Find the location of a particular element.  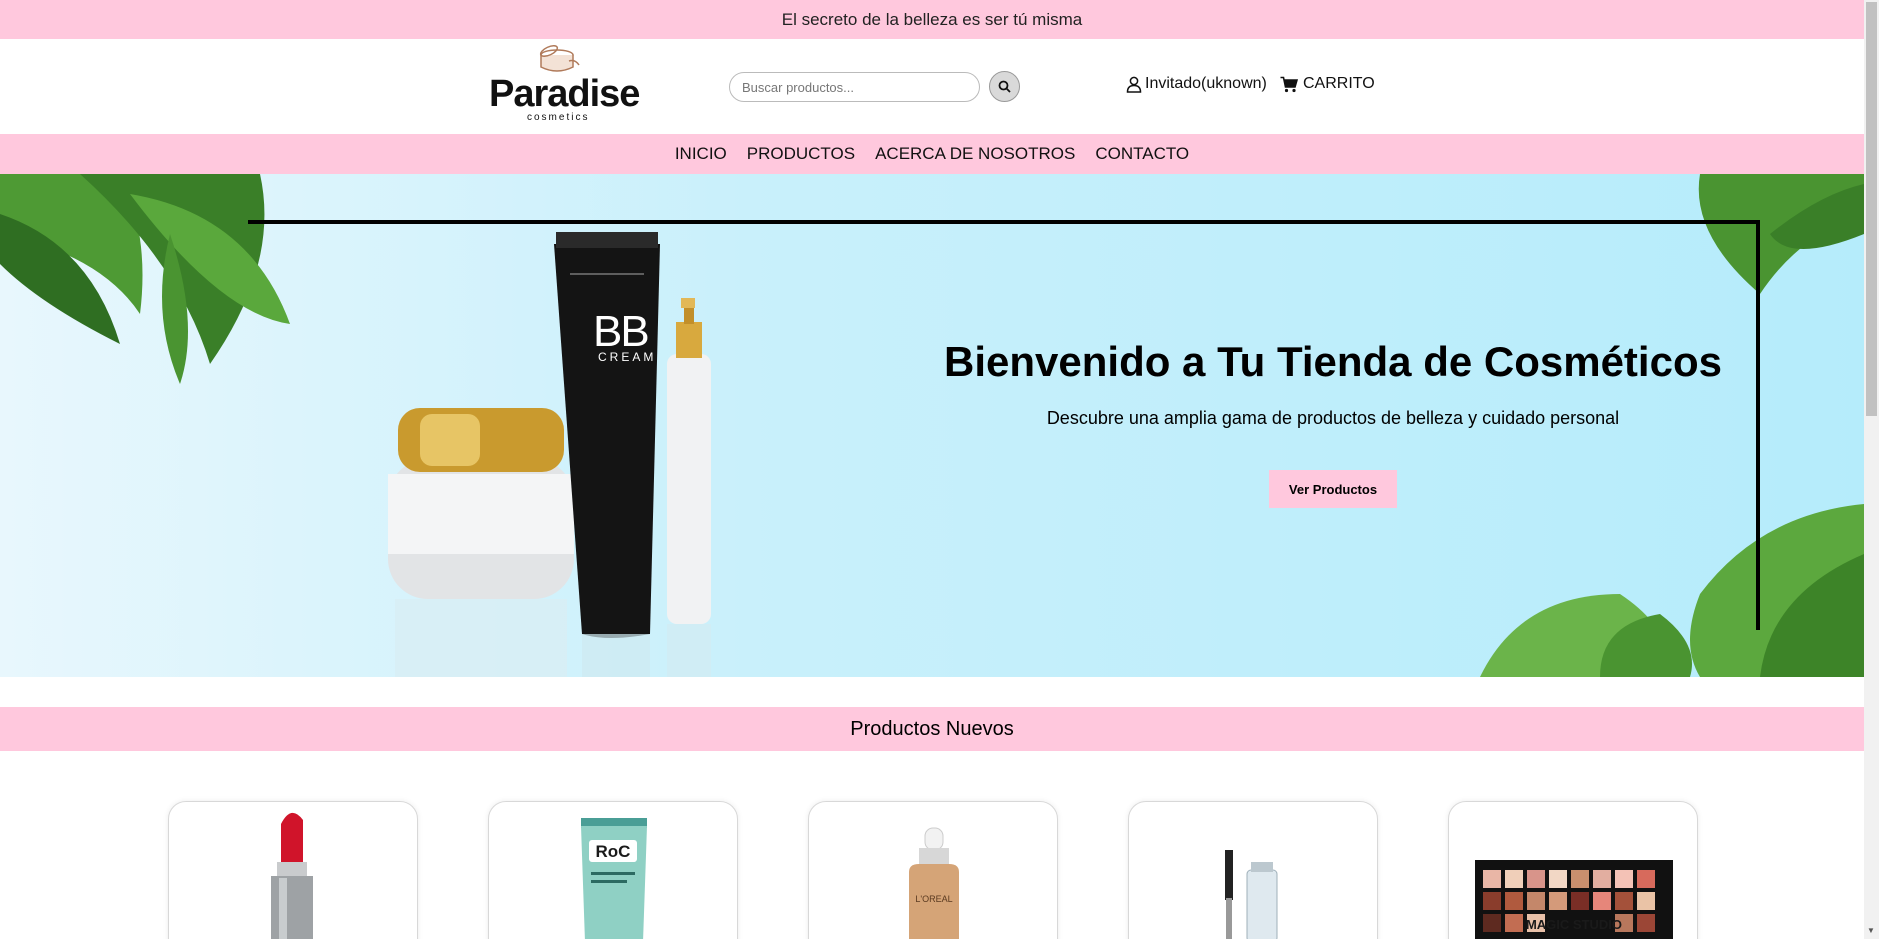

logo-wordmark: Paradise is located at coordinates (564, 94).